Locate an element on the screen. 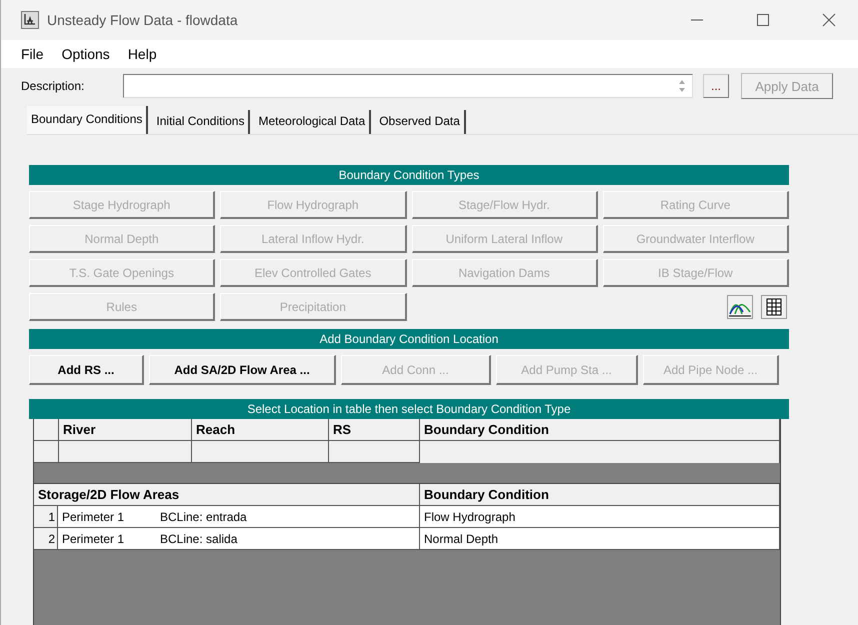 This screenshot has width=858, height=625. table-icon is located at coordinates (774, 307).